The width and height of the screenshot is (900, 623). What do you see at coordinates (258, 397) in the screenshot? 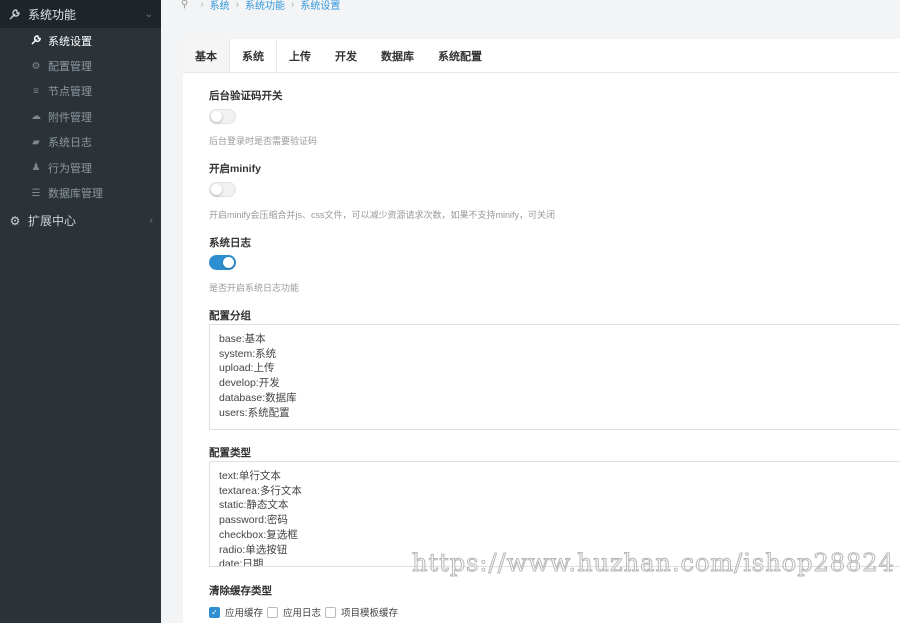
I see `textarea-line: database:数据库` at bounding box center [258, 397].